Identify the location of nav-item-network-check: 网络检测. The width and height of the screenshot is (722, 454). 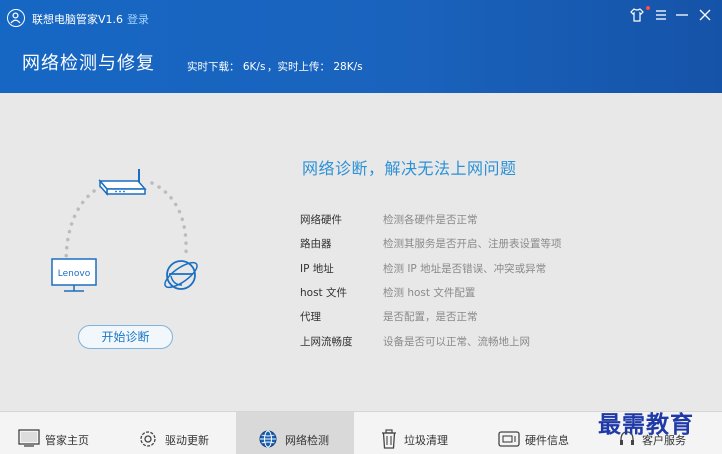
(295, 433).